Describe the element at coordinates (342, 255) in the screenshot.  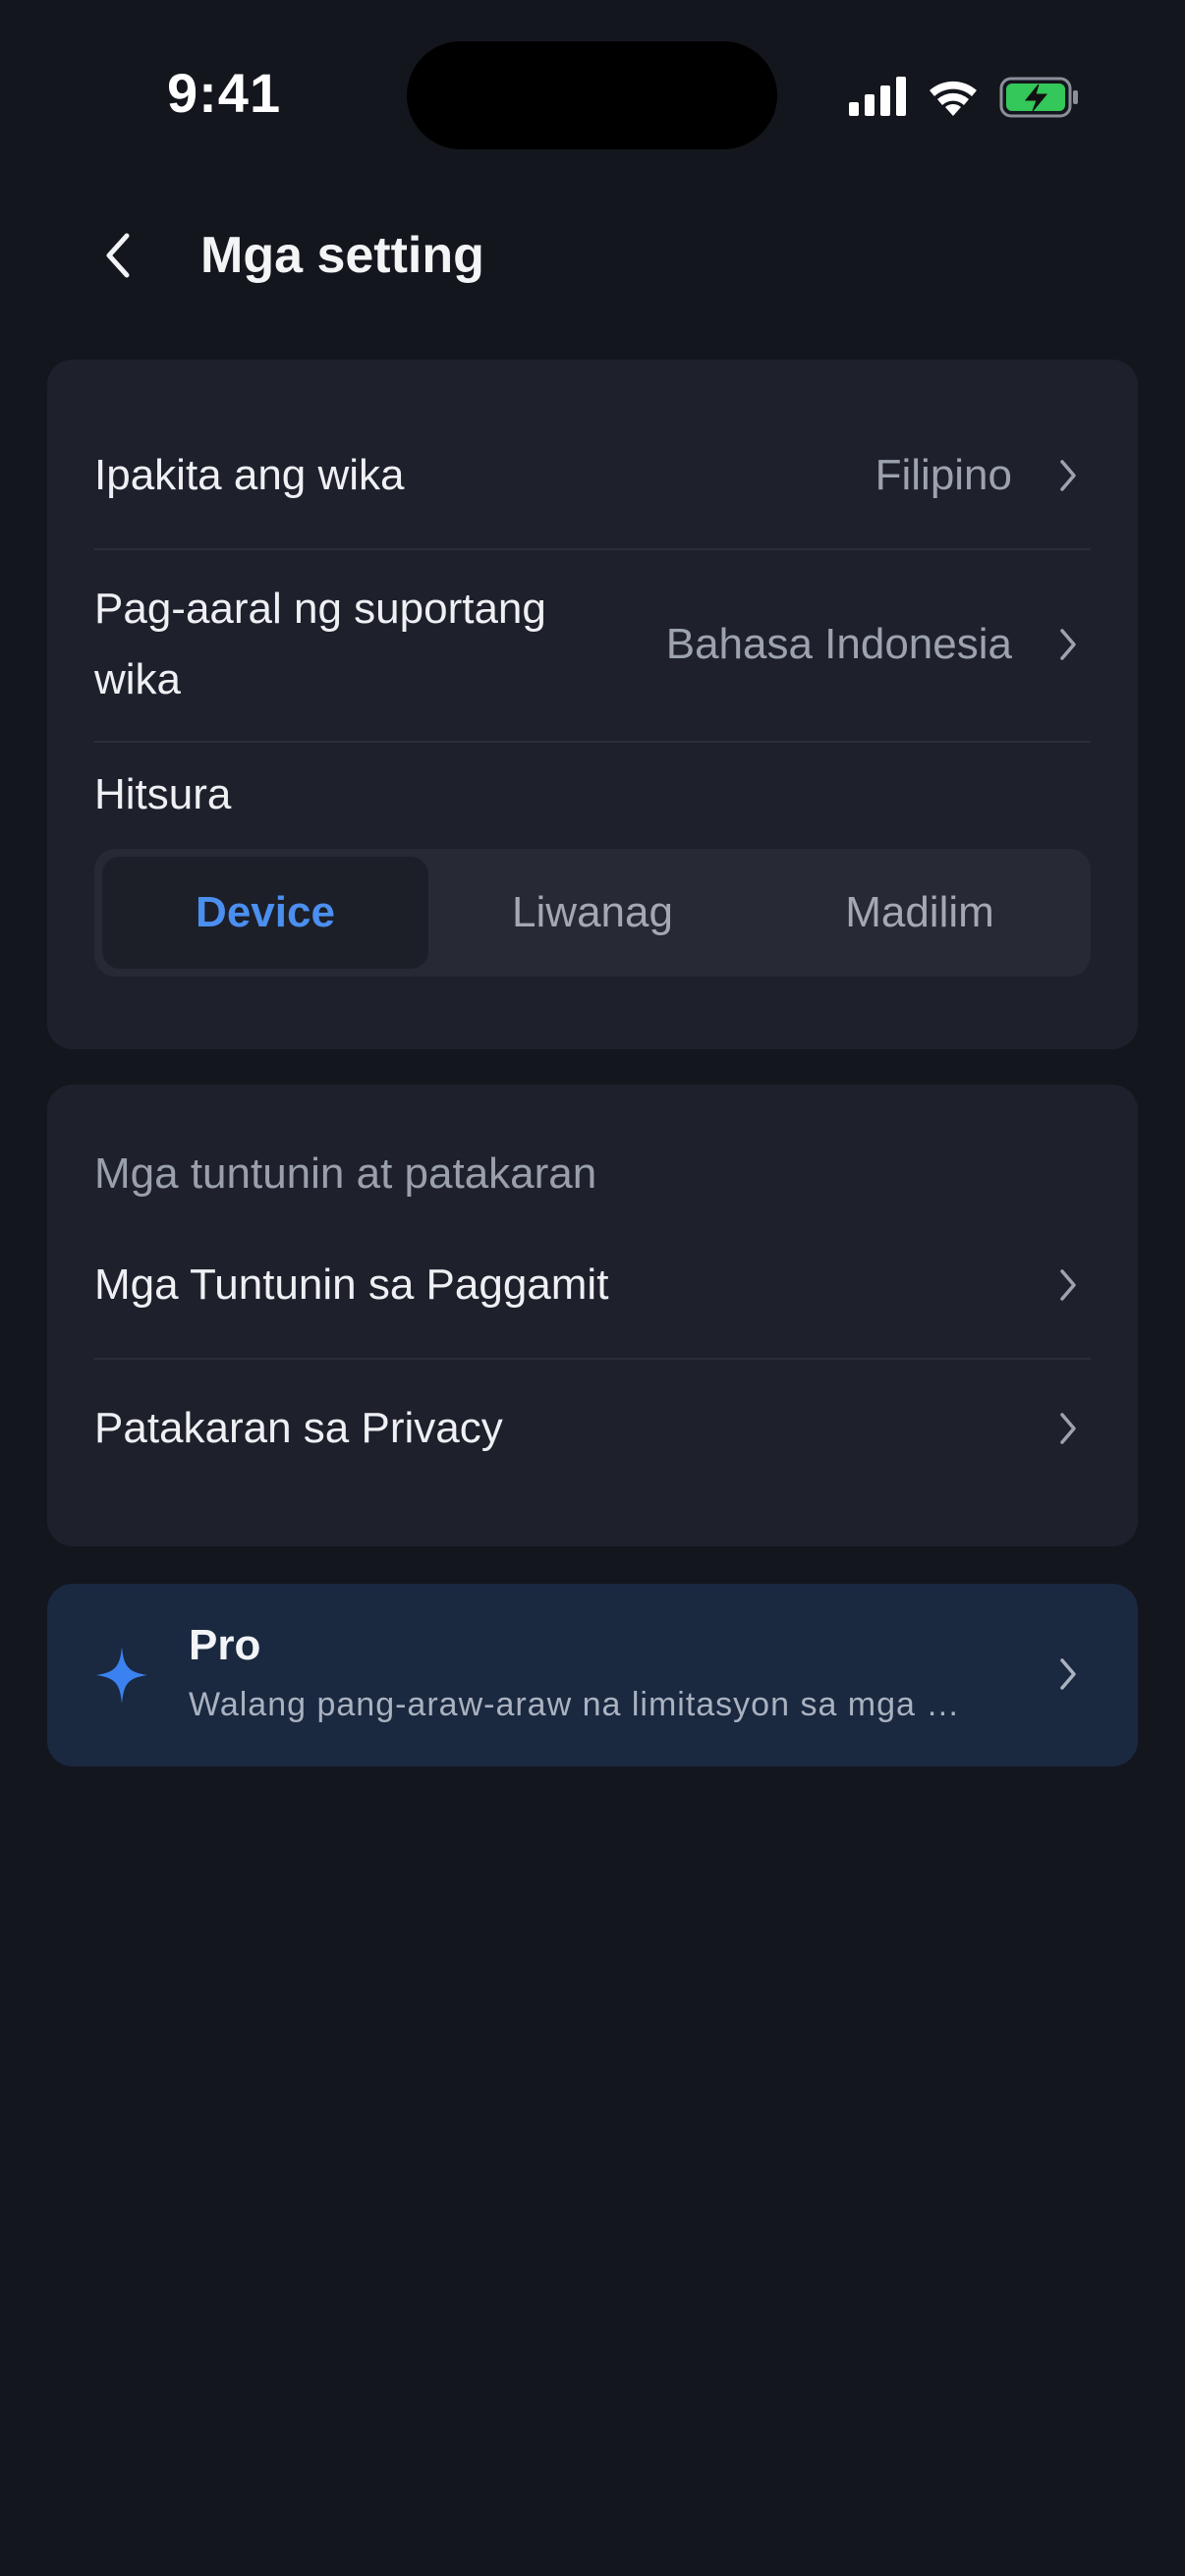
I see `page-title: Mga setting` at that location.